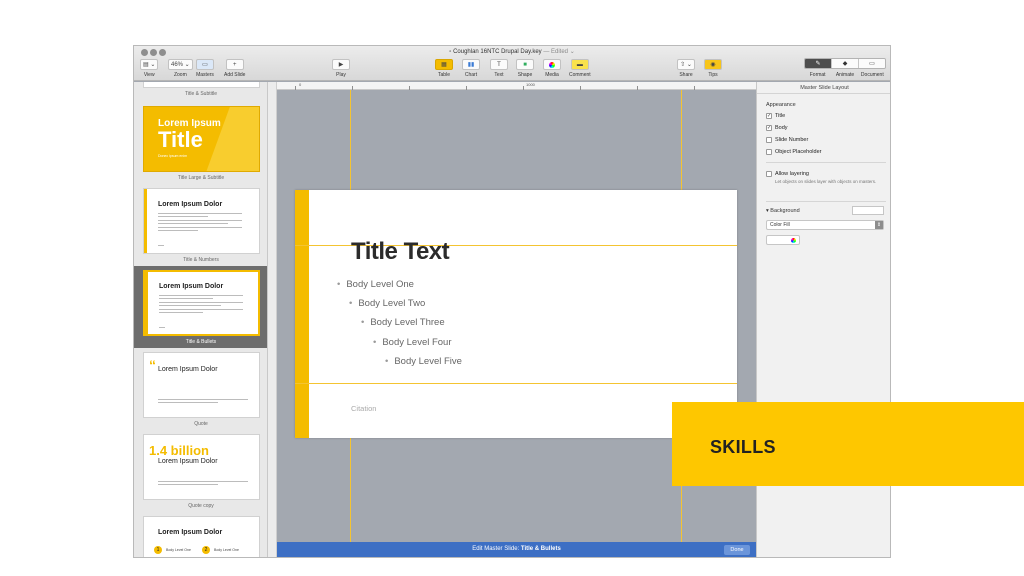 The width and height of the screenshot is (1024, 576). I want to click on color-wheel-icon, so click(793, 240).